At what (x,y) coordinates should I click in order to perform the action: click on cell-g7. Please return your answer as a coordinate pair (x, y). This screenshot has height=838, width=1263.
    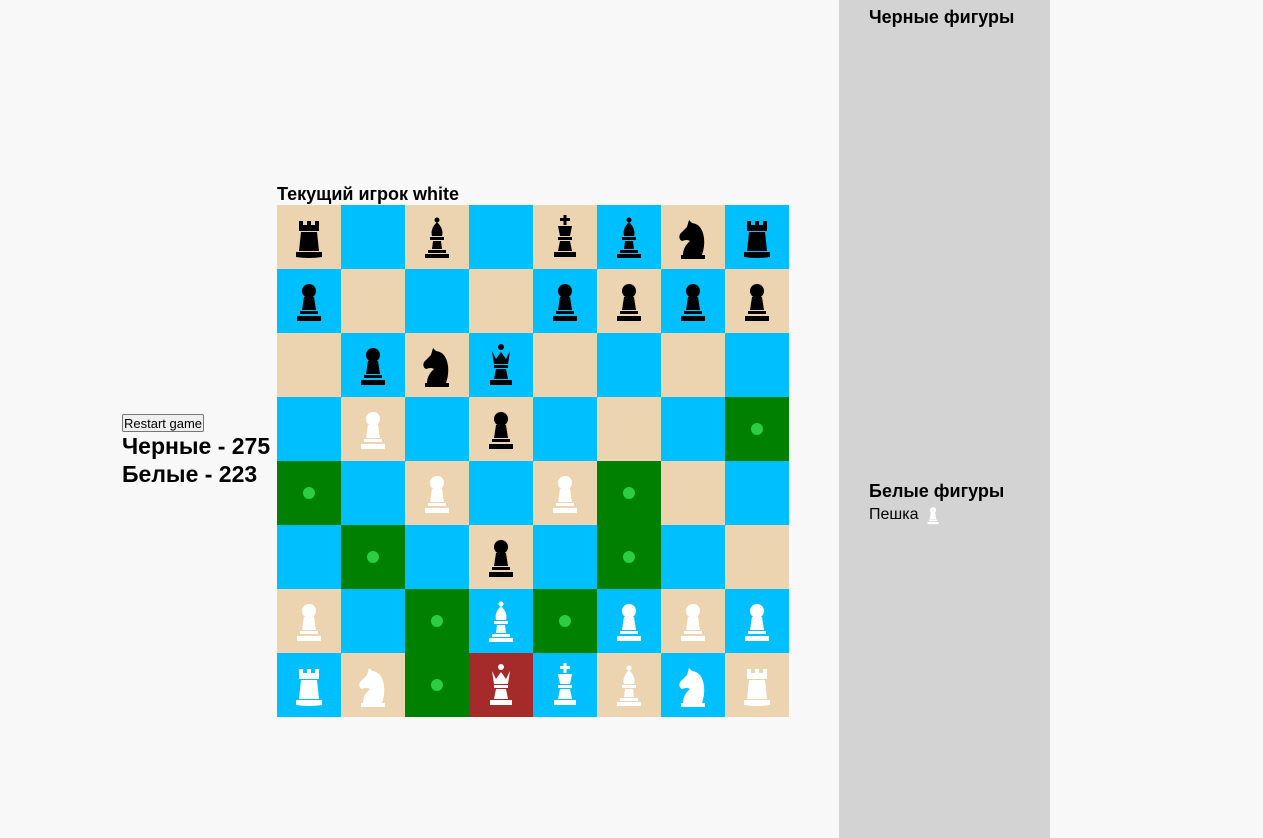
    Looking at the image, I should click on (693, 301).